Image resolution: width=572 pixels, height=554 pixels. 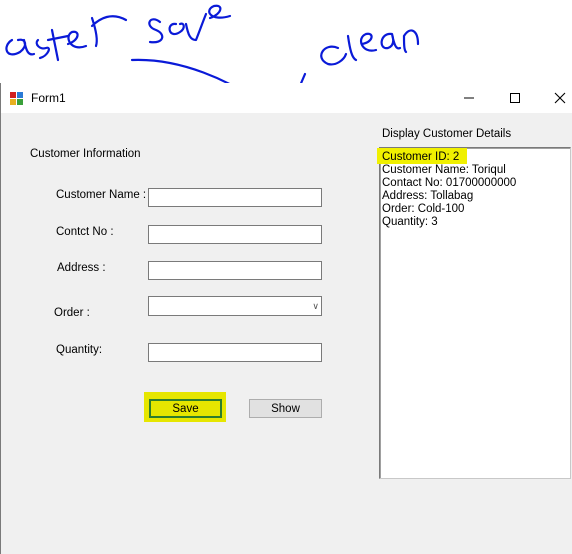 What do you see at coordinates (449, 183) in the screenshot?
I see `detail-line-contact: Contact No: 01700000000` at bounding box center [449, 183].